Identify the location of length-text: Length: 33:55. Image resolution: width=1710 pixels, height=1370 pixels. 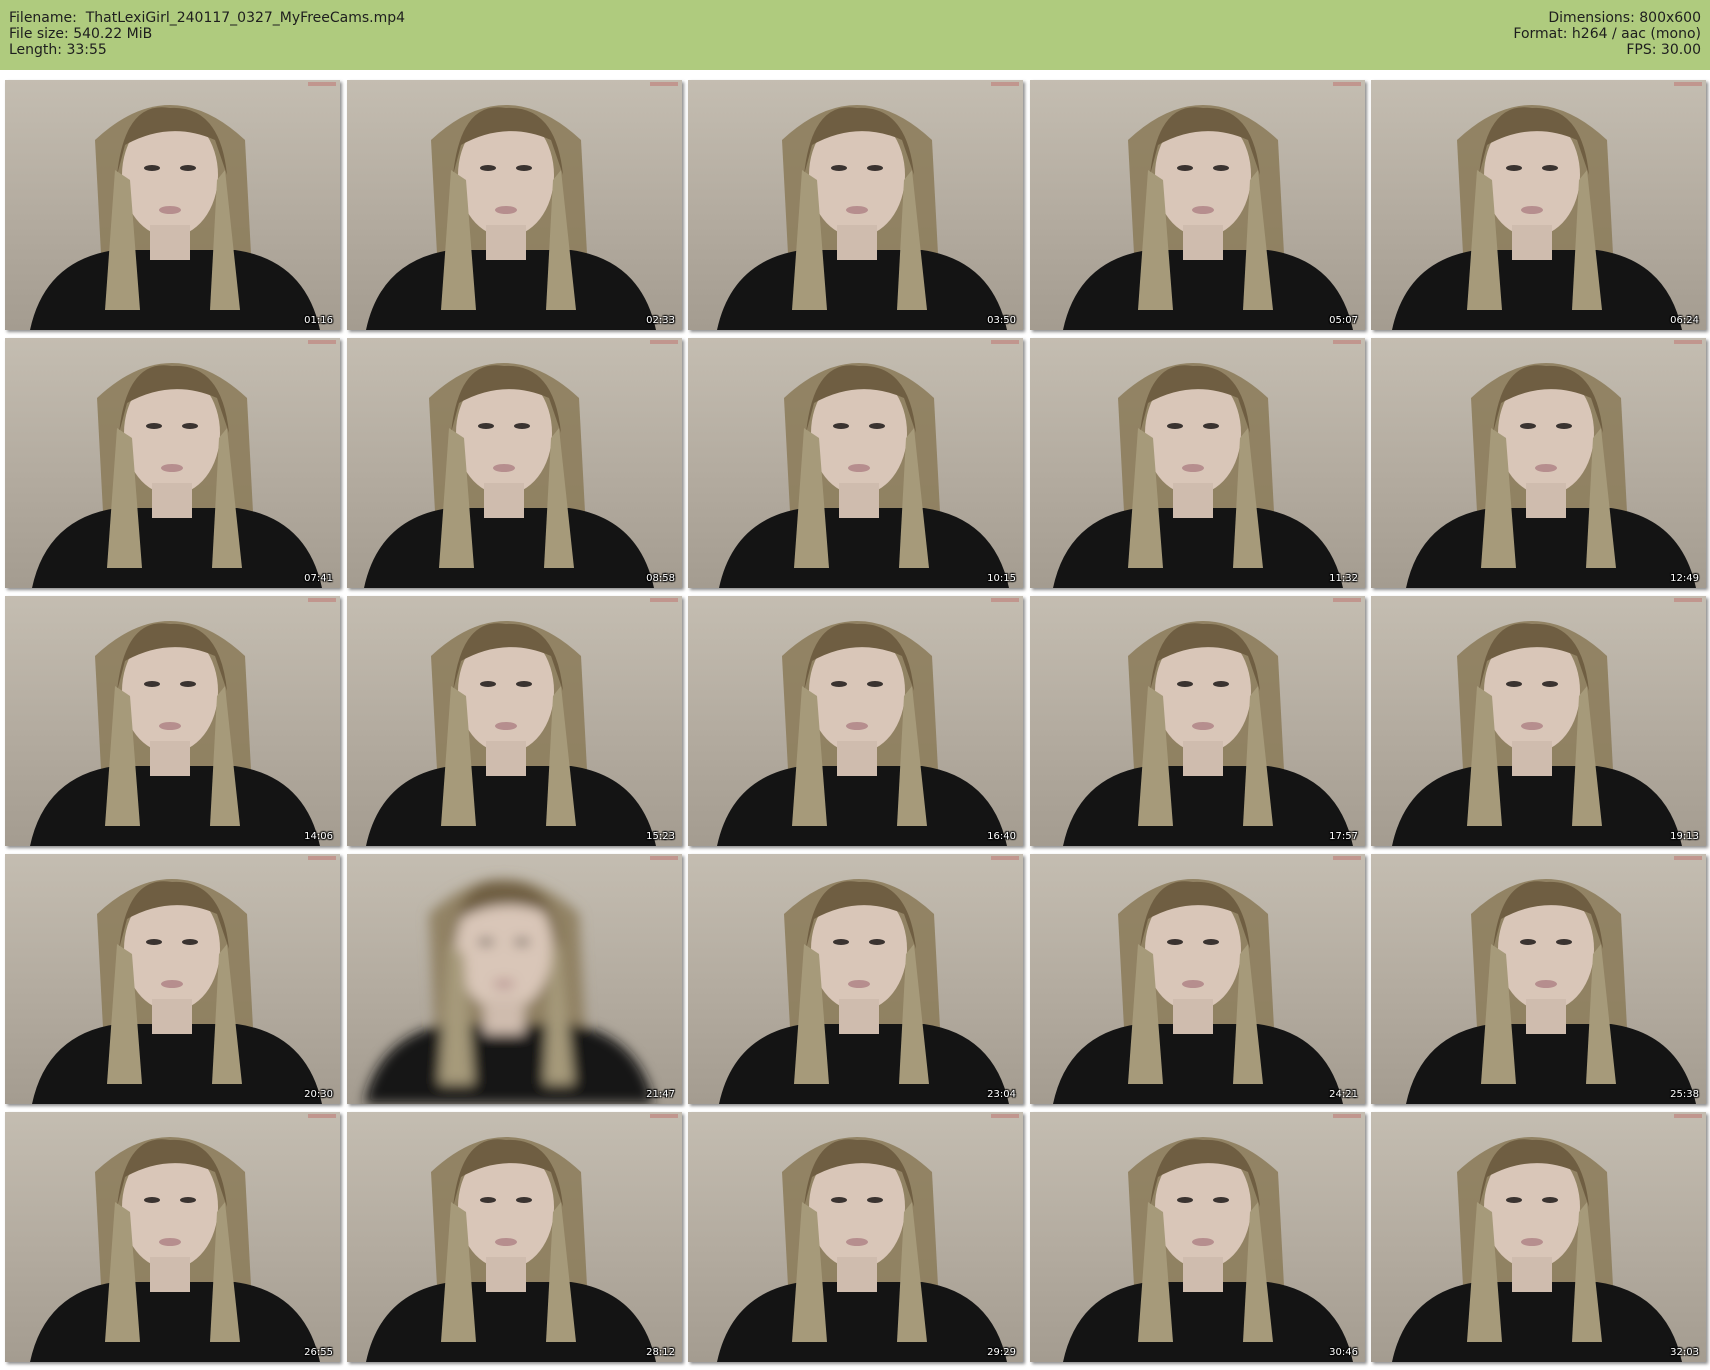
(58, 50).